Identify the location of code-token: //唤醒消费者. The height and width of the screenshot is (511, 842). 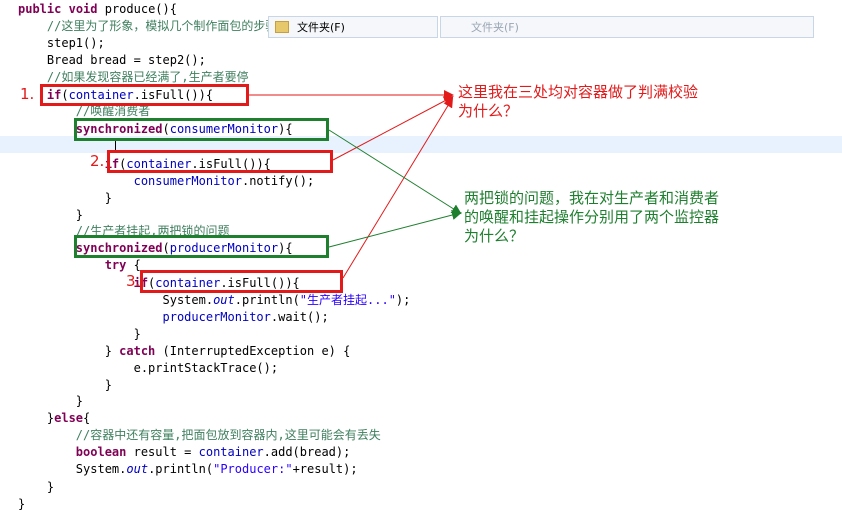
(84, 111).